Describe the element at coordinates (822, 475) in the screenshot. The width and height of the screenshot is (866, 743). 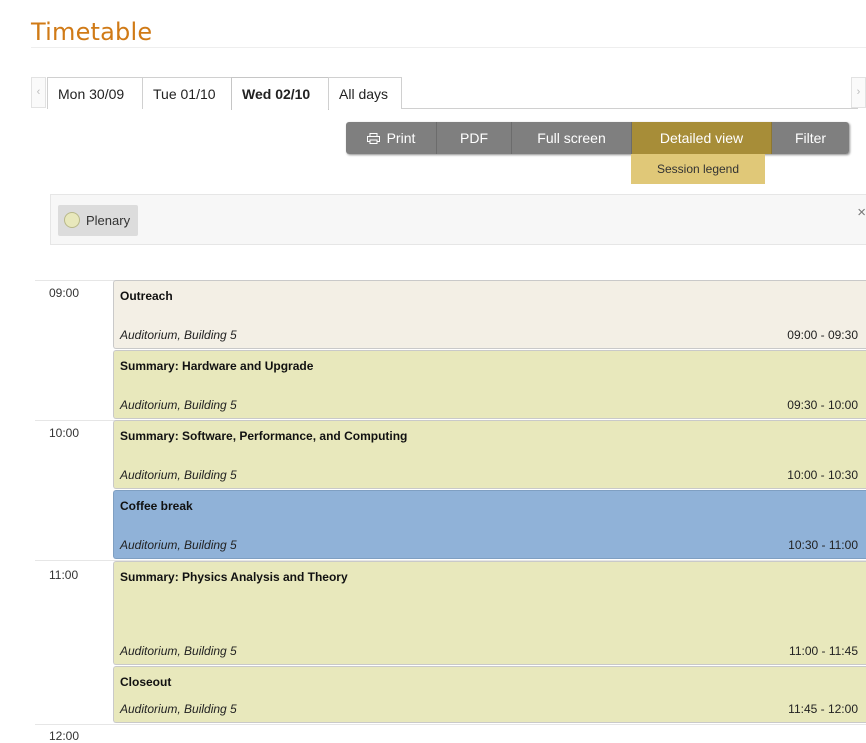
I see `entry-time: 10:00 - 10:30` at that location.